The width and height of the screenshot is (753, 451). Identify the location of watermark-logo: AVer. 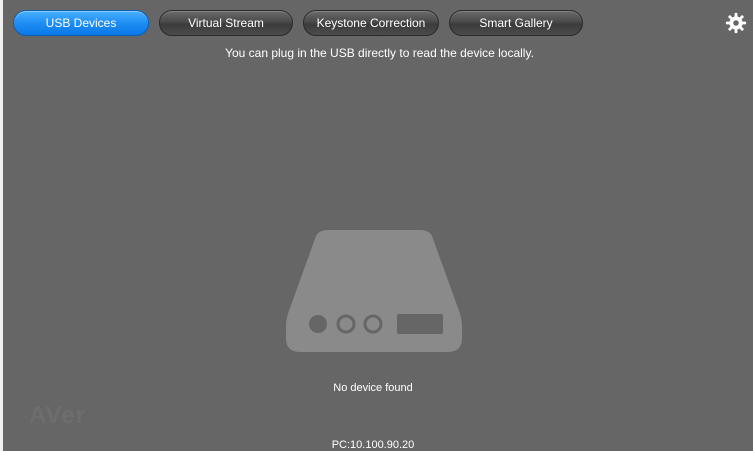
(57, 415).